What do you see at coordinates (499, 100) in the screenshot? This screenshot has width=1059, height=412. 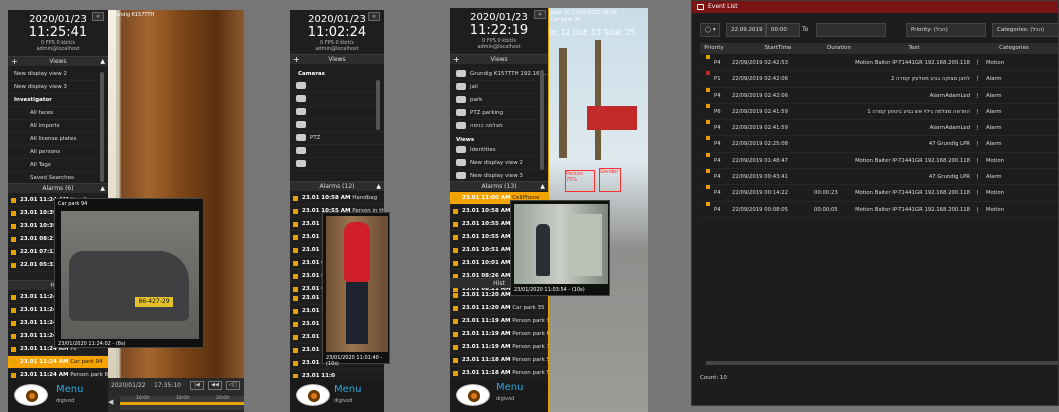 I see `list-item: park` at bounding box center [499, 100].